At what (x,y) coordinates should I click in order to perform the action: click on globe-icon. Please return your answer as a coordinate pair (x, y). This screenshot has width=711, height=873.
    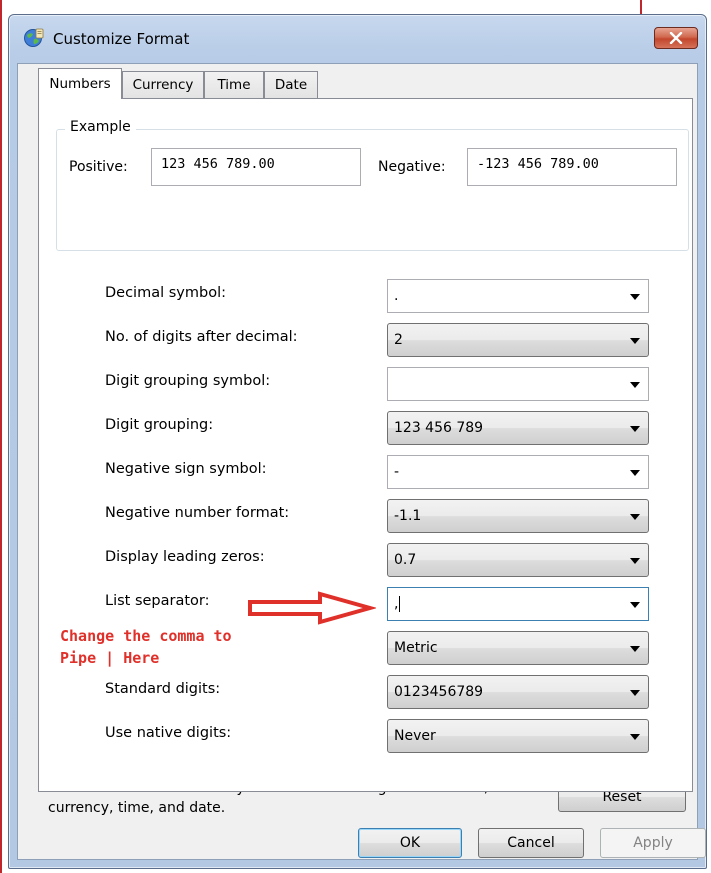
    Looking at the image, I should click on (34, 37).